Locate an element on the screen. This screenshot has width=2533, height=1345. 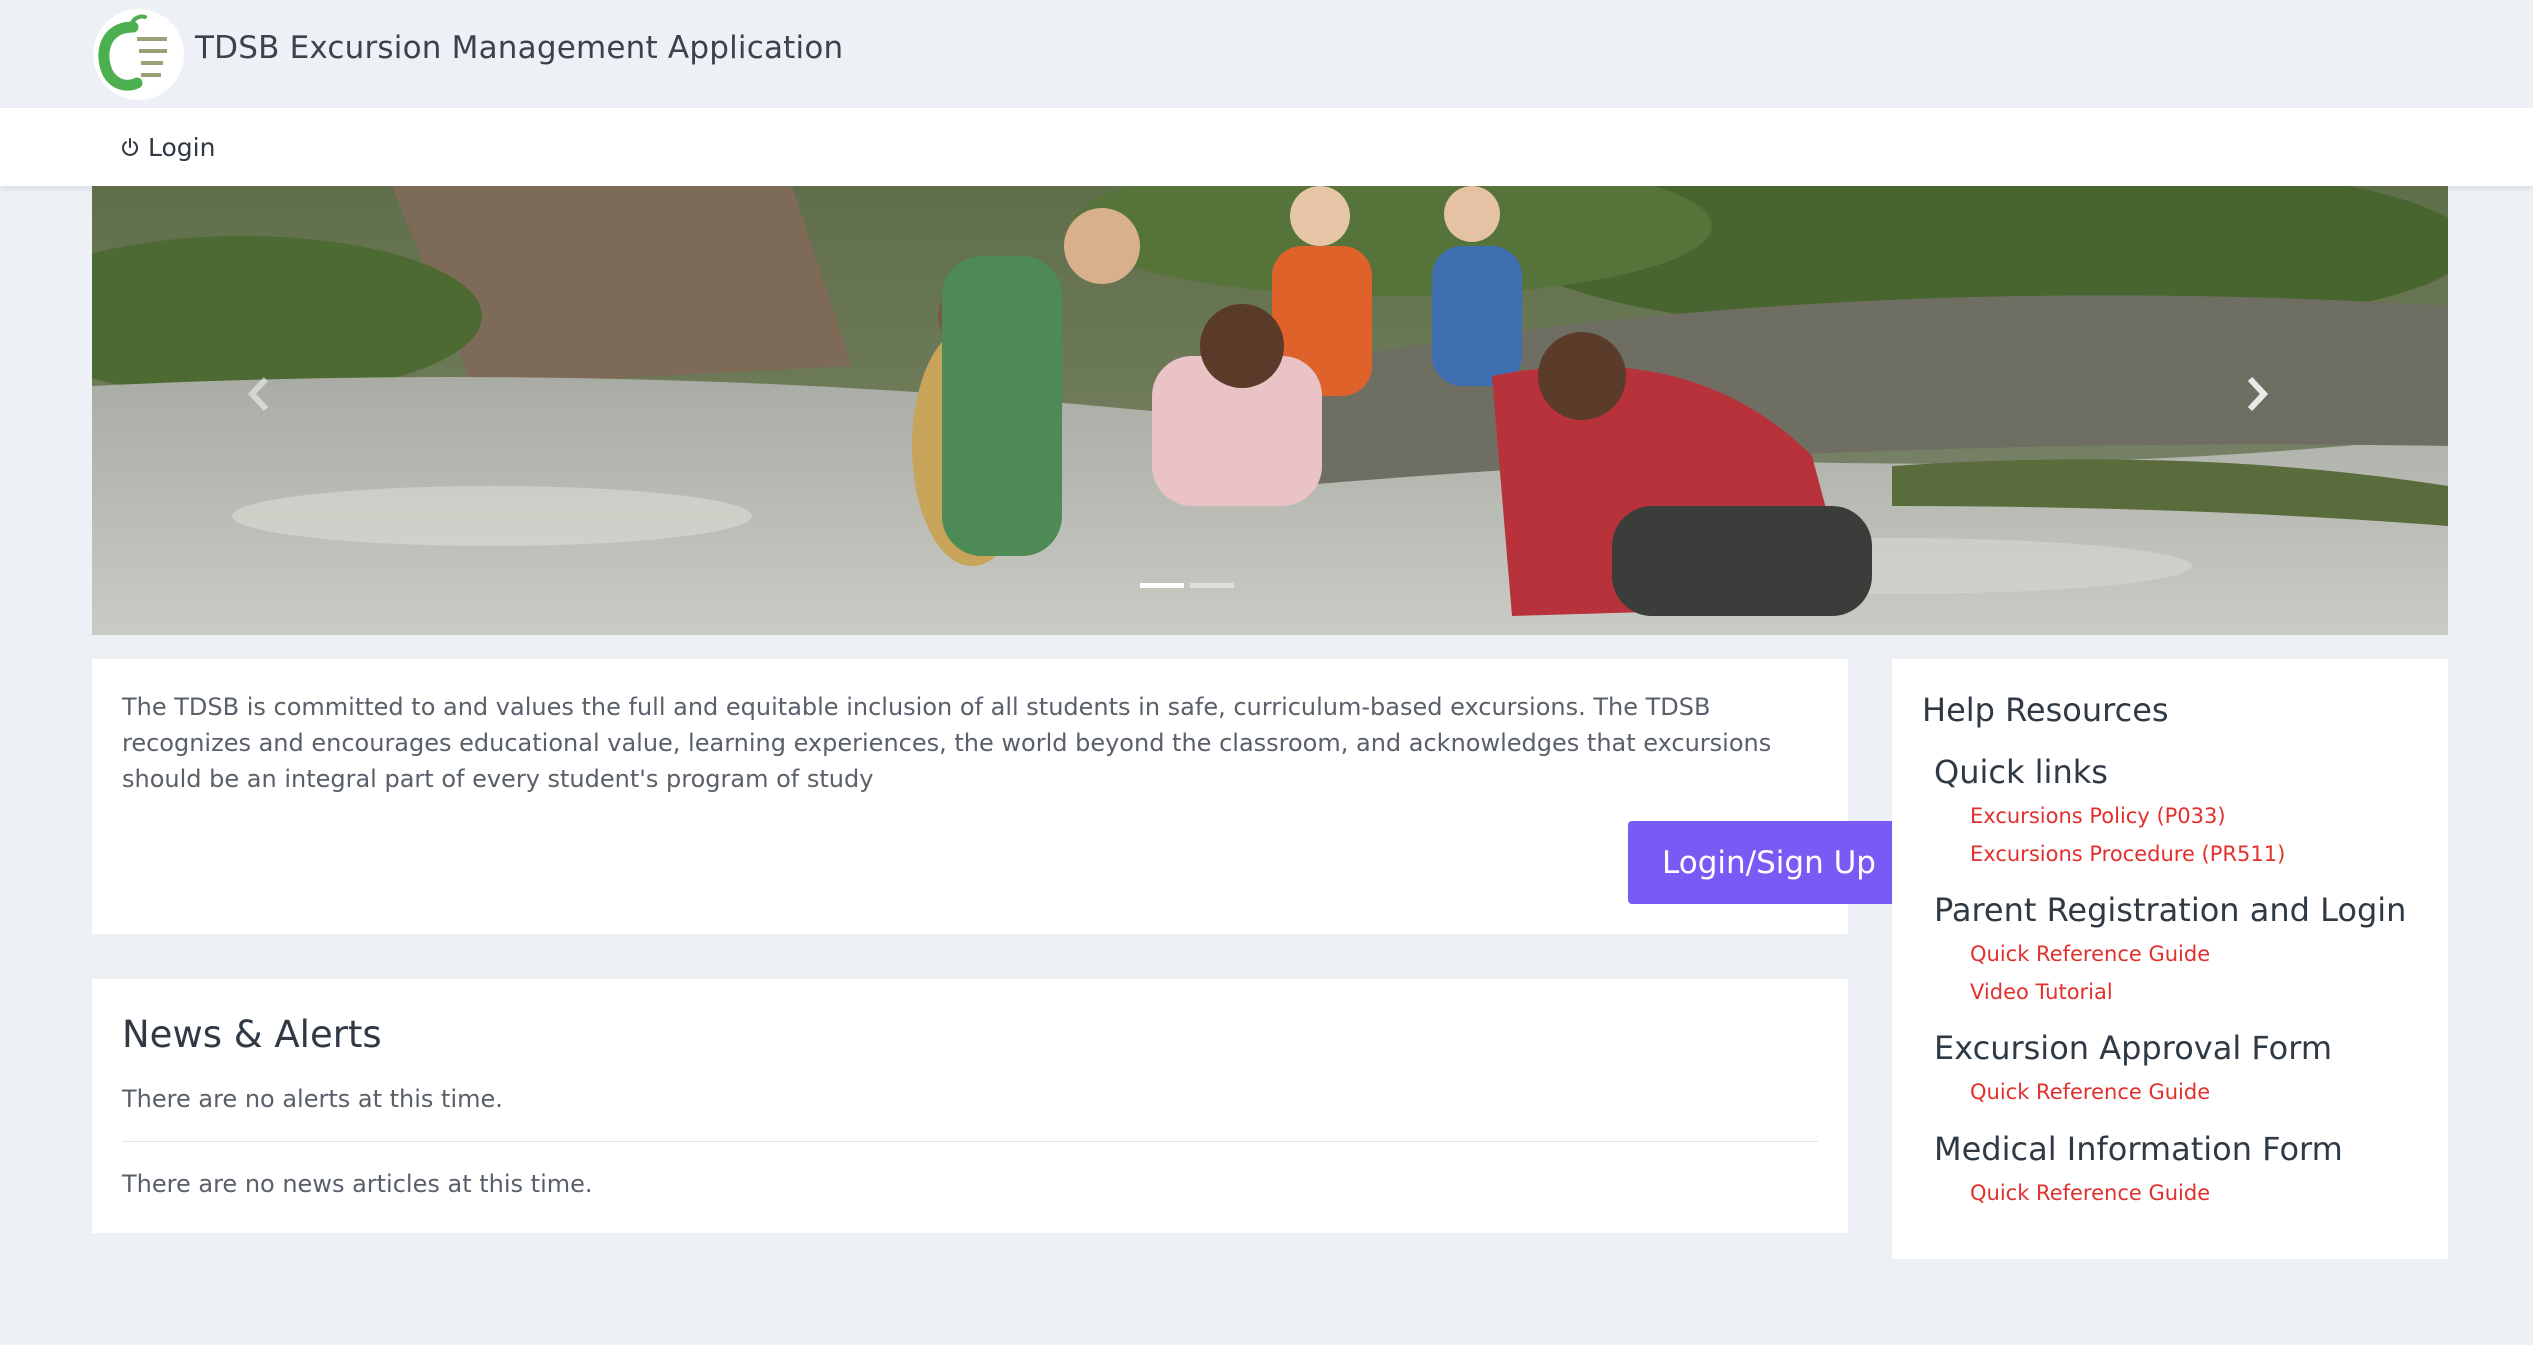
articles-empty-text: There are no news articles at this time. is located at coordinates (357, 1184).